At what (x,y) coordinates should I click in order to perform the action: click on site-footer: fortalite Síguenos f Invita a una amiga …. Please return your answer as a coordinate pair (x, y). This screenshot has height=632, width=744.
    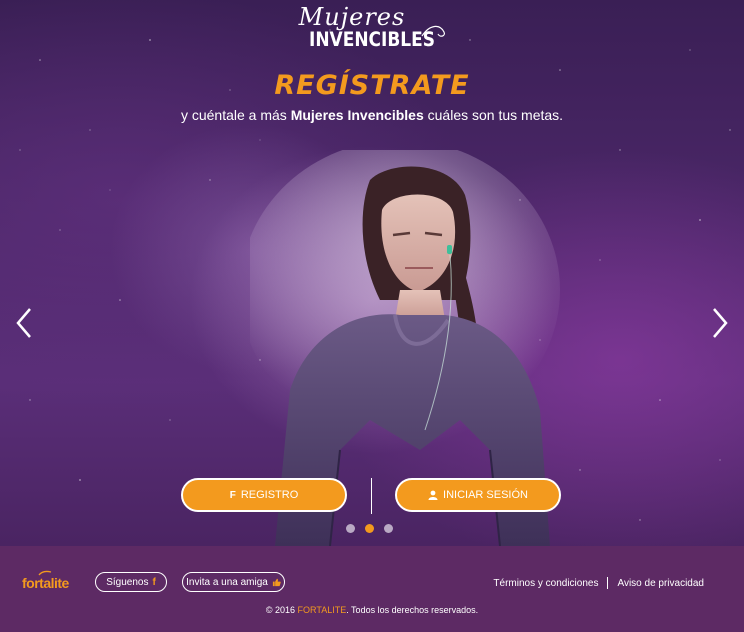
    Looking at the image, I should click on (372, 589).